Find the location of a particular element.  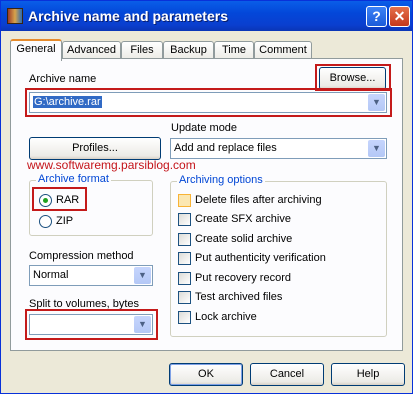

tab-comment: Comment is located at coordinates (283, 50).